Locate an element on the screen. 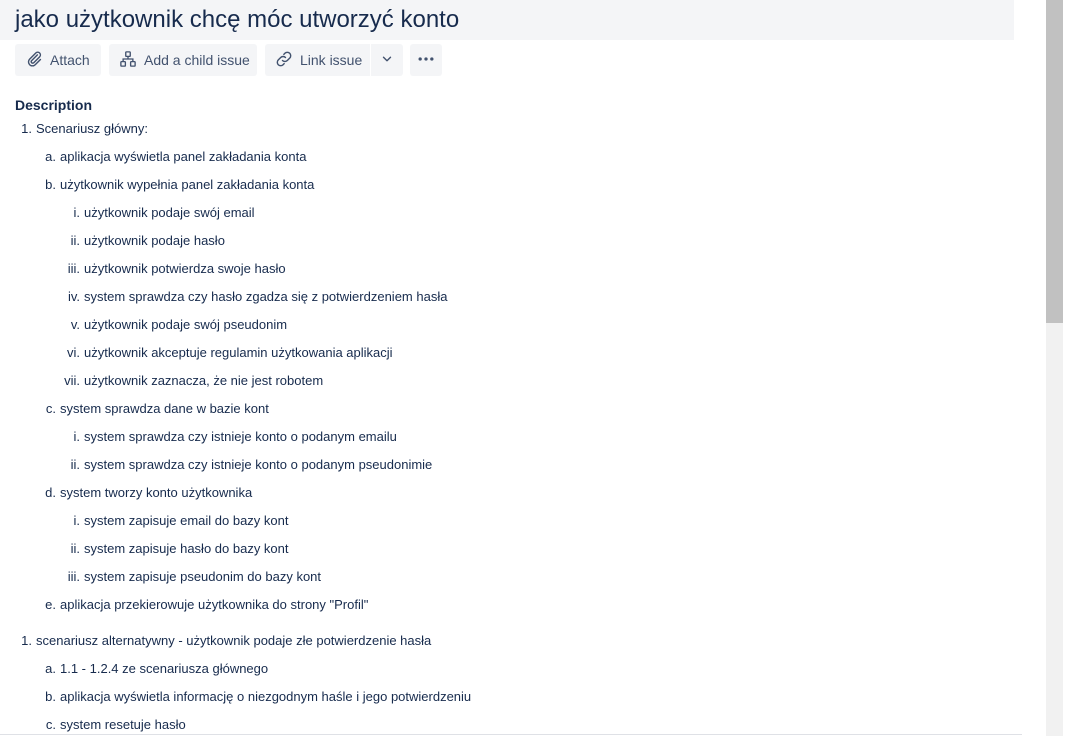  link-issue-button: Link issue is located at coordinates (317, 60).